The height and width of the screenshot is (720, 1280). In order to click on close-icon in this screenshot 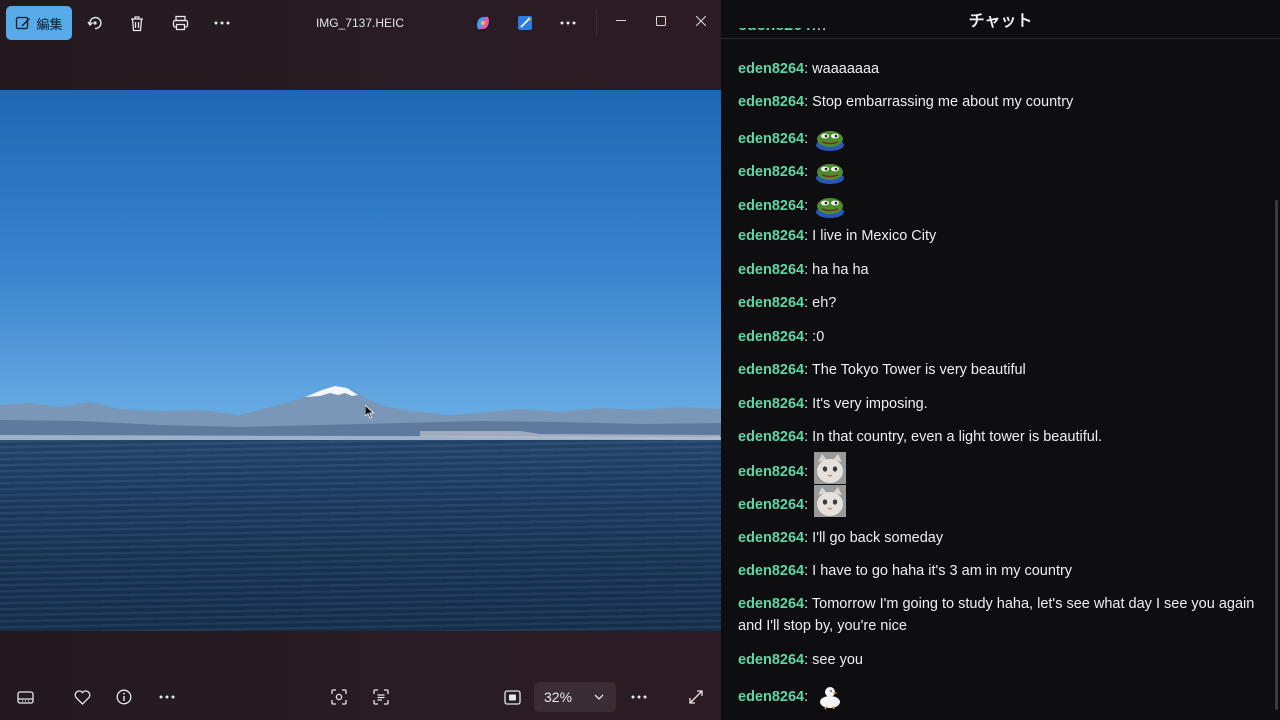, I will do `click(701, 21)`.